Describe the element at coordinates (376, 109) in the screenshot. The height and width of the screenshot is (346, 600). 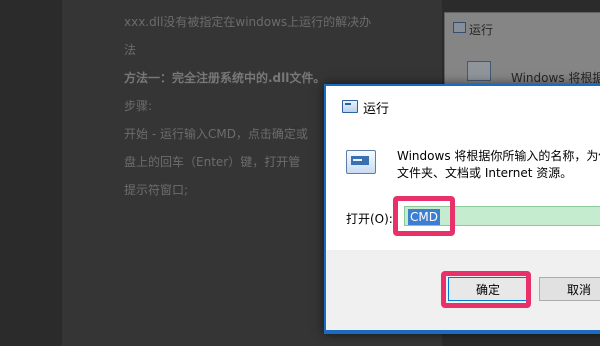
I see `run-dialog-title: 运行` at that location.